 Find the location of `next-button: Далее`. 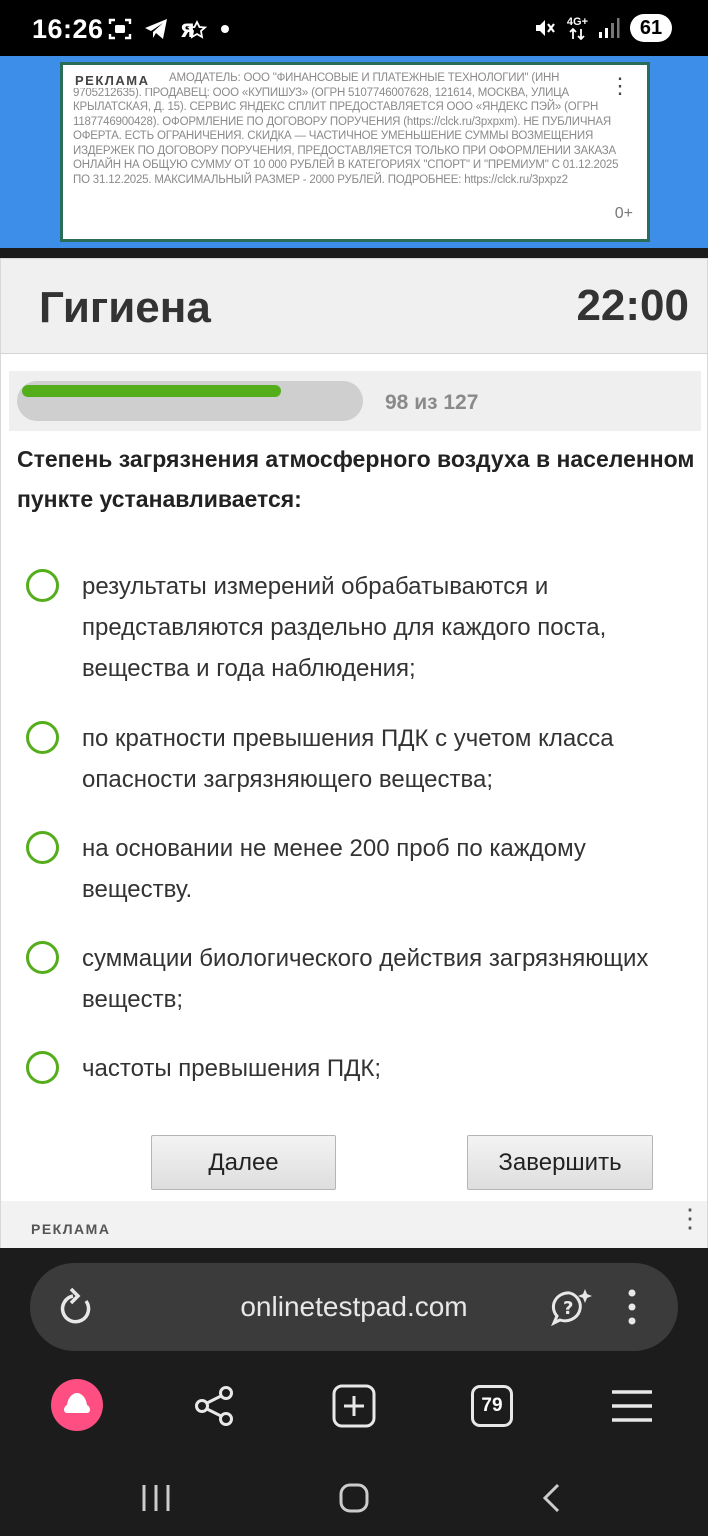

next-button: Далее is located at coordinates (243, 1162).